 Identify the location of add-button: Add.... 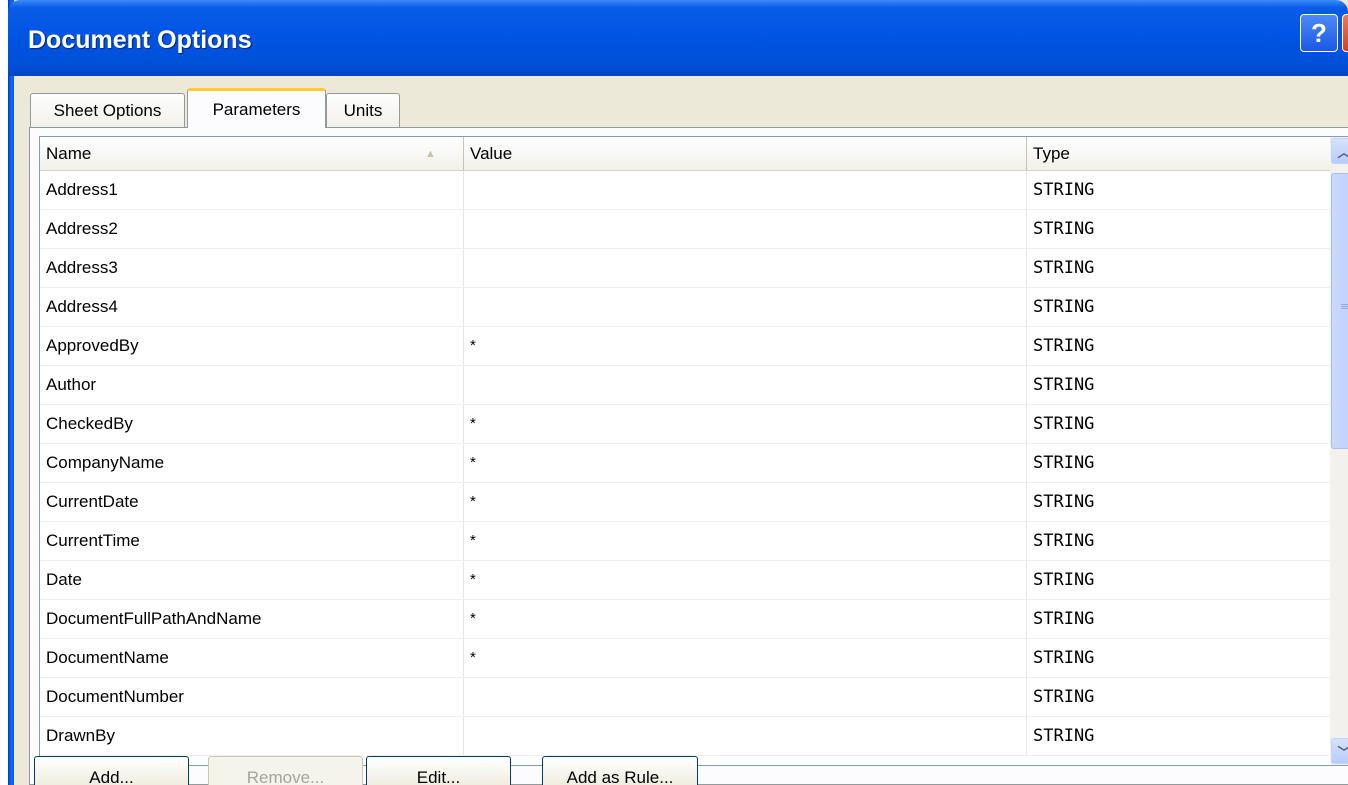
(111, 770).